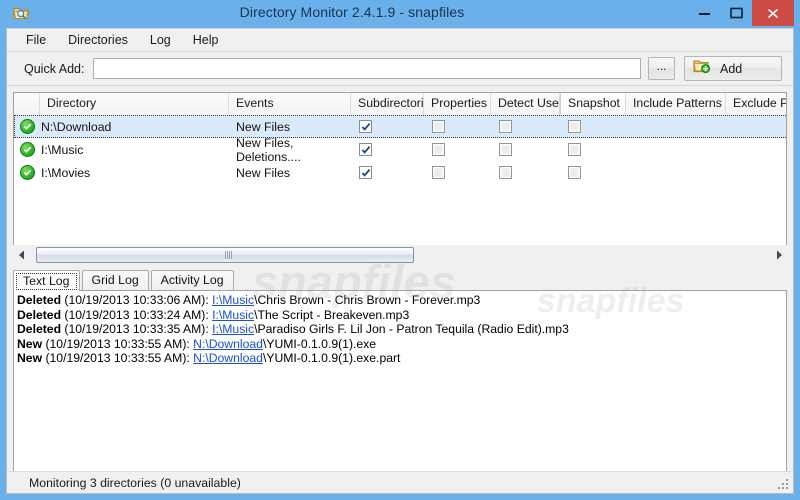 The image size is (800, 500). Describe the element at coordinates (525, 104) in the screenshot. I see `column-header-detect-users: Detect Users` at that location.